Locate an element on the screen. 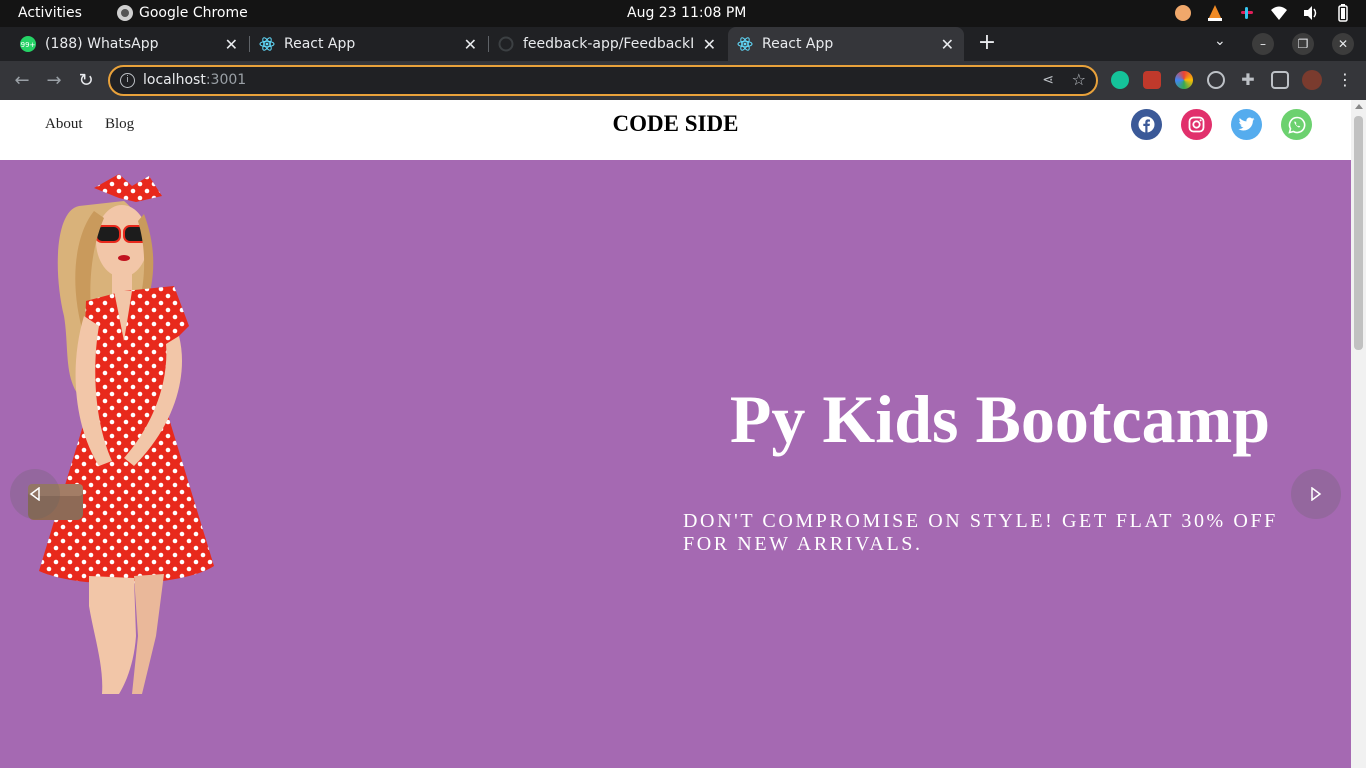 This screenshot has width=1366, height=768. profile-avatar is located at coordinates (1312, 80).